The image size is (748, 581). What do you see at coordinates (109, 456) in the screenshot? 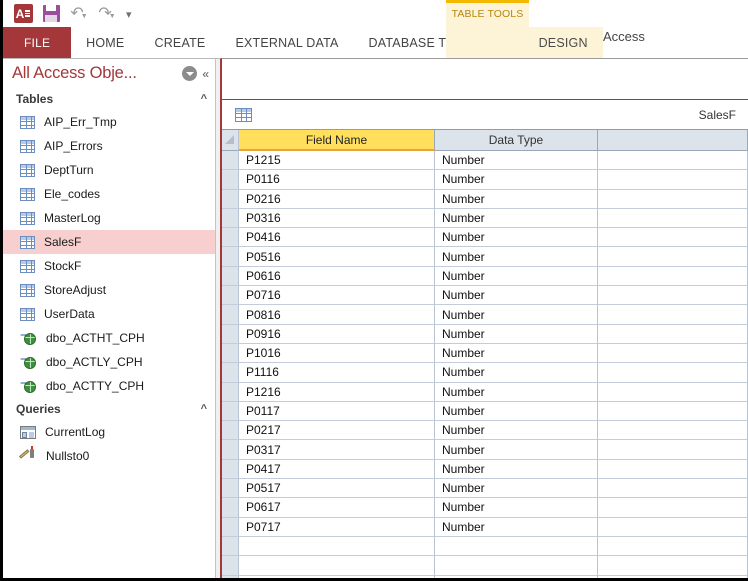
I see `nav-item-nullsto0: Nullsto0` at bounding box center [109, 456].